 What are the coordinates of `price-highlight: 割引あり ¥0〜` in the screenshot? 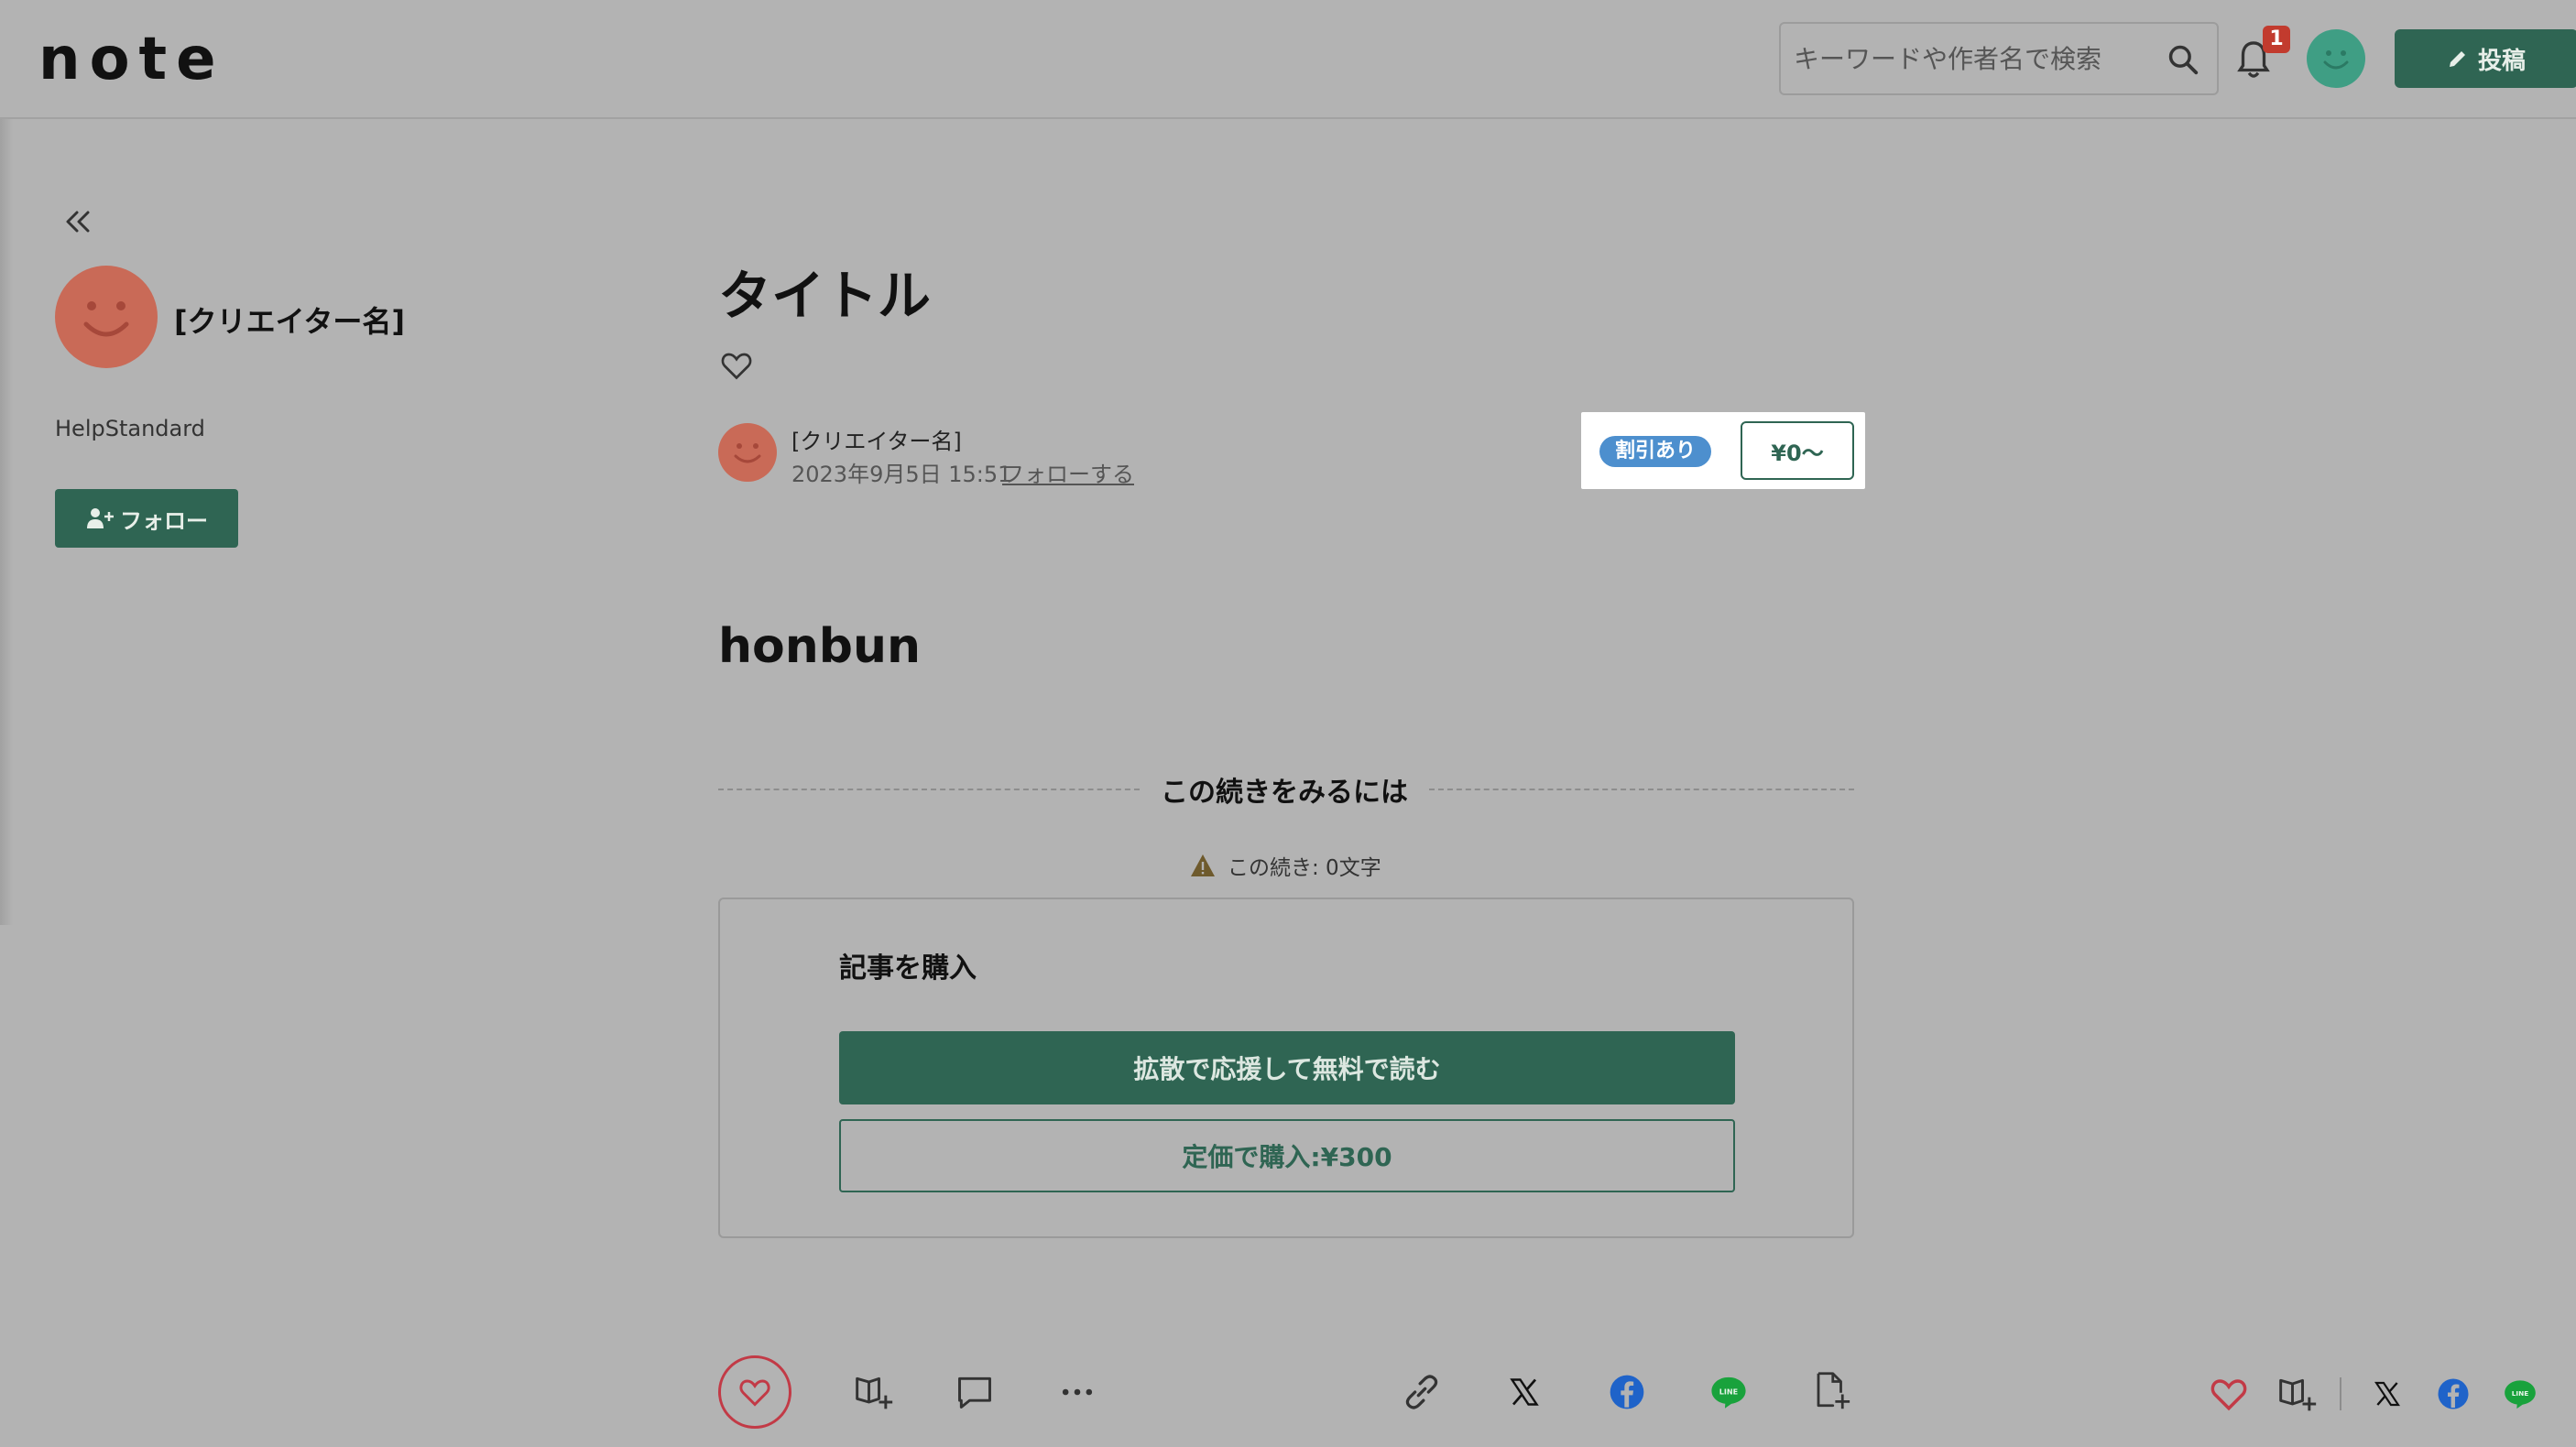 It's located at (1723, 450).